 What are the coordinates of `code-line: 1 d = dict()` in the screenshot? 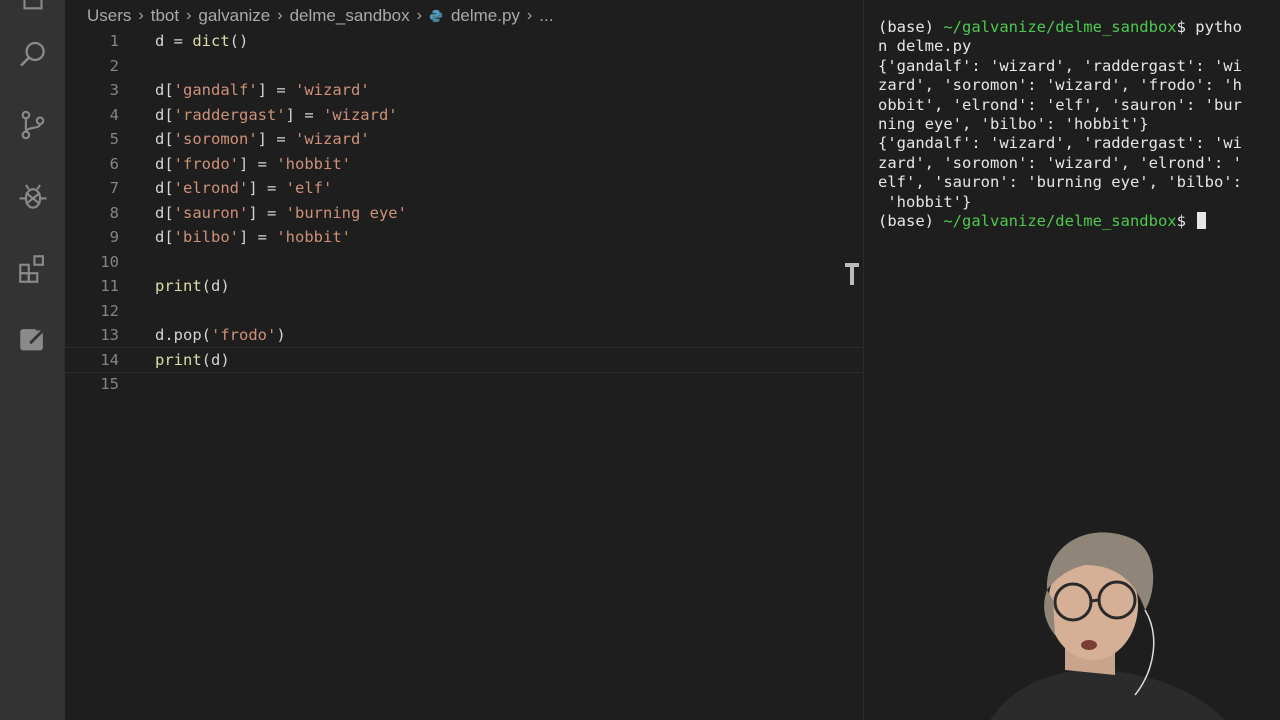 It's located at (464, 41).